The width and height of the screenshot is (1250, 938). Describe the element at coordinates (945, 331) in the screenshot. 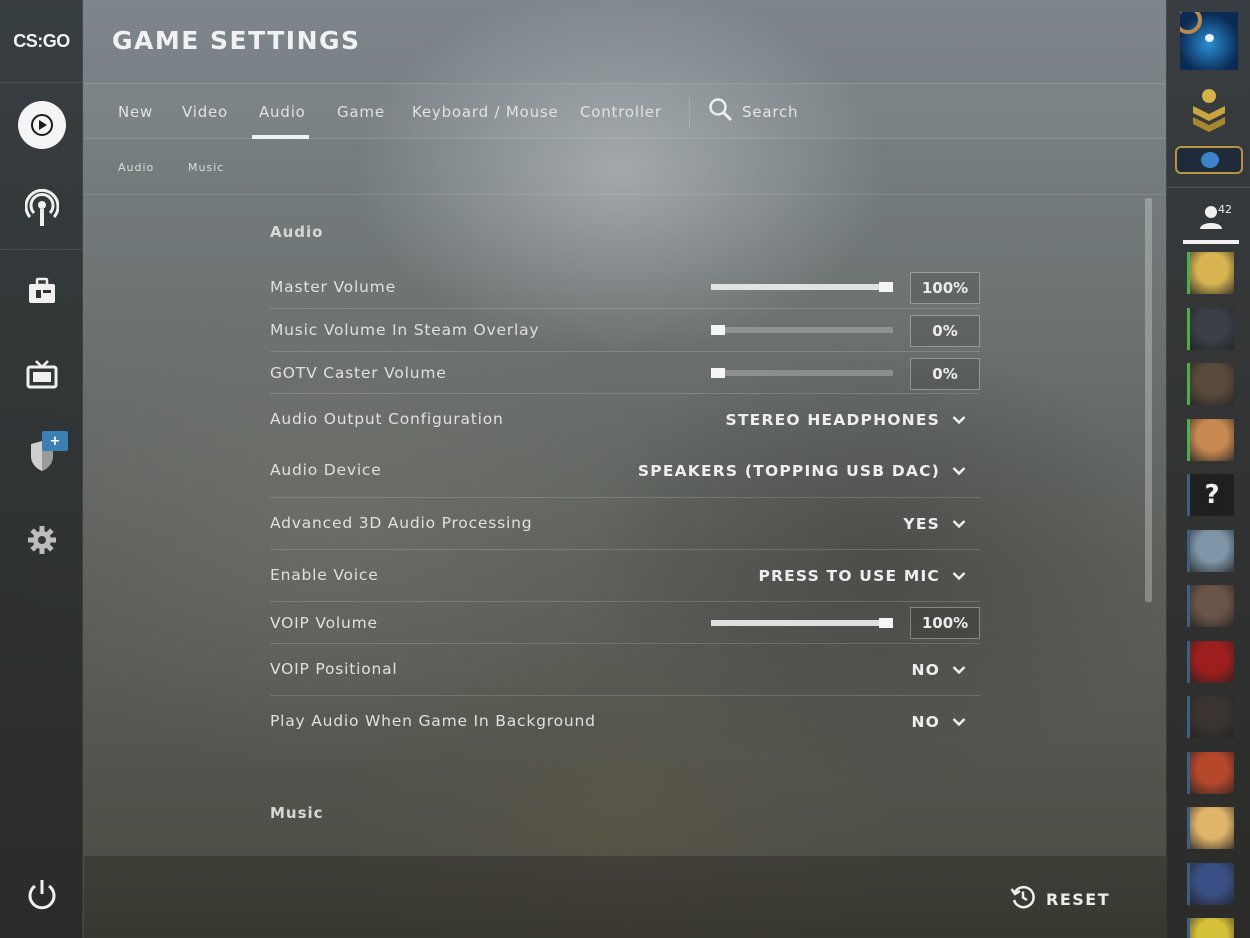

I see `music-volume-overlay-value: 0%` at that location.